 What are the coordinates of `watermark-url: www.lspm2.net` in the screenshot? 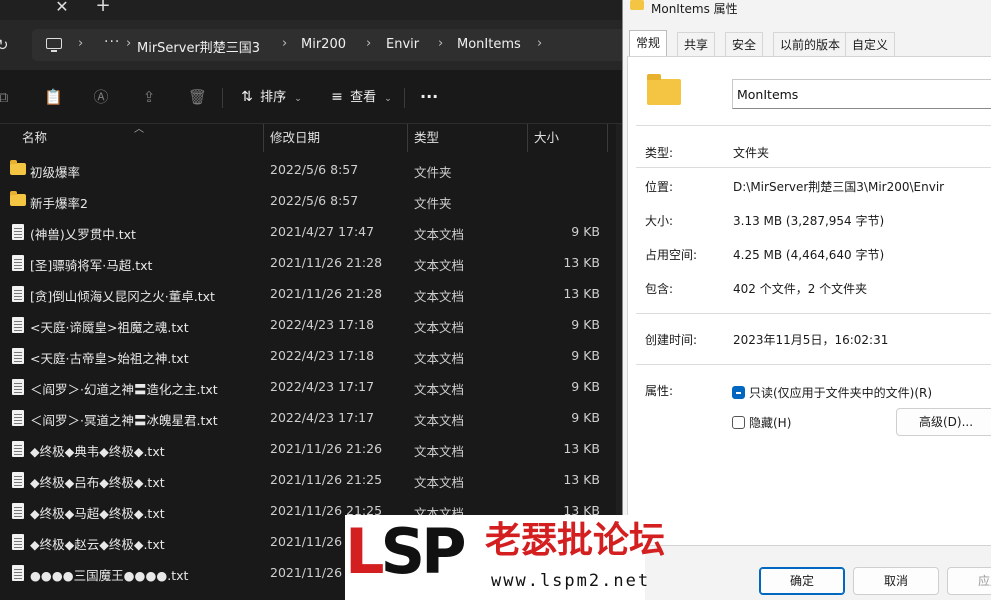 It's located at (571, 581).